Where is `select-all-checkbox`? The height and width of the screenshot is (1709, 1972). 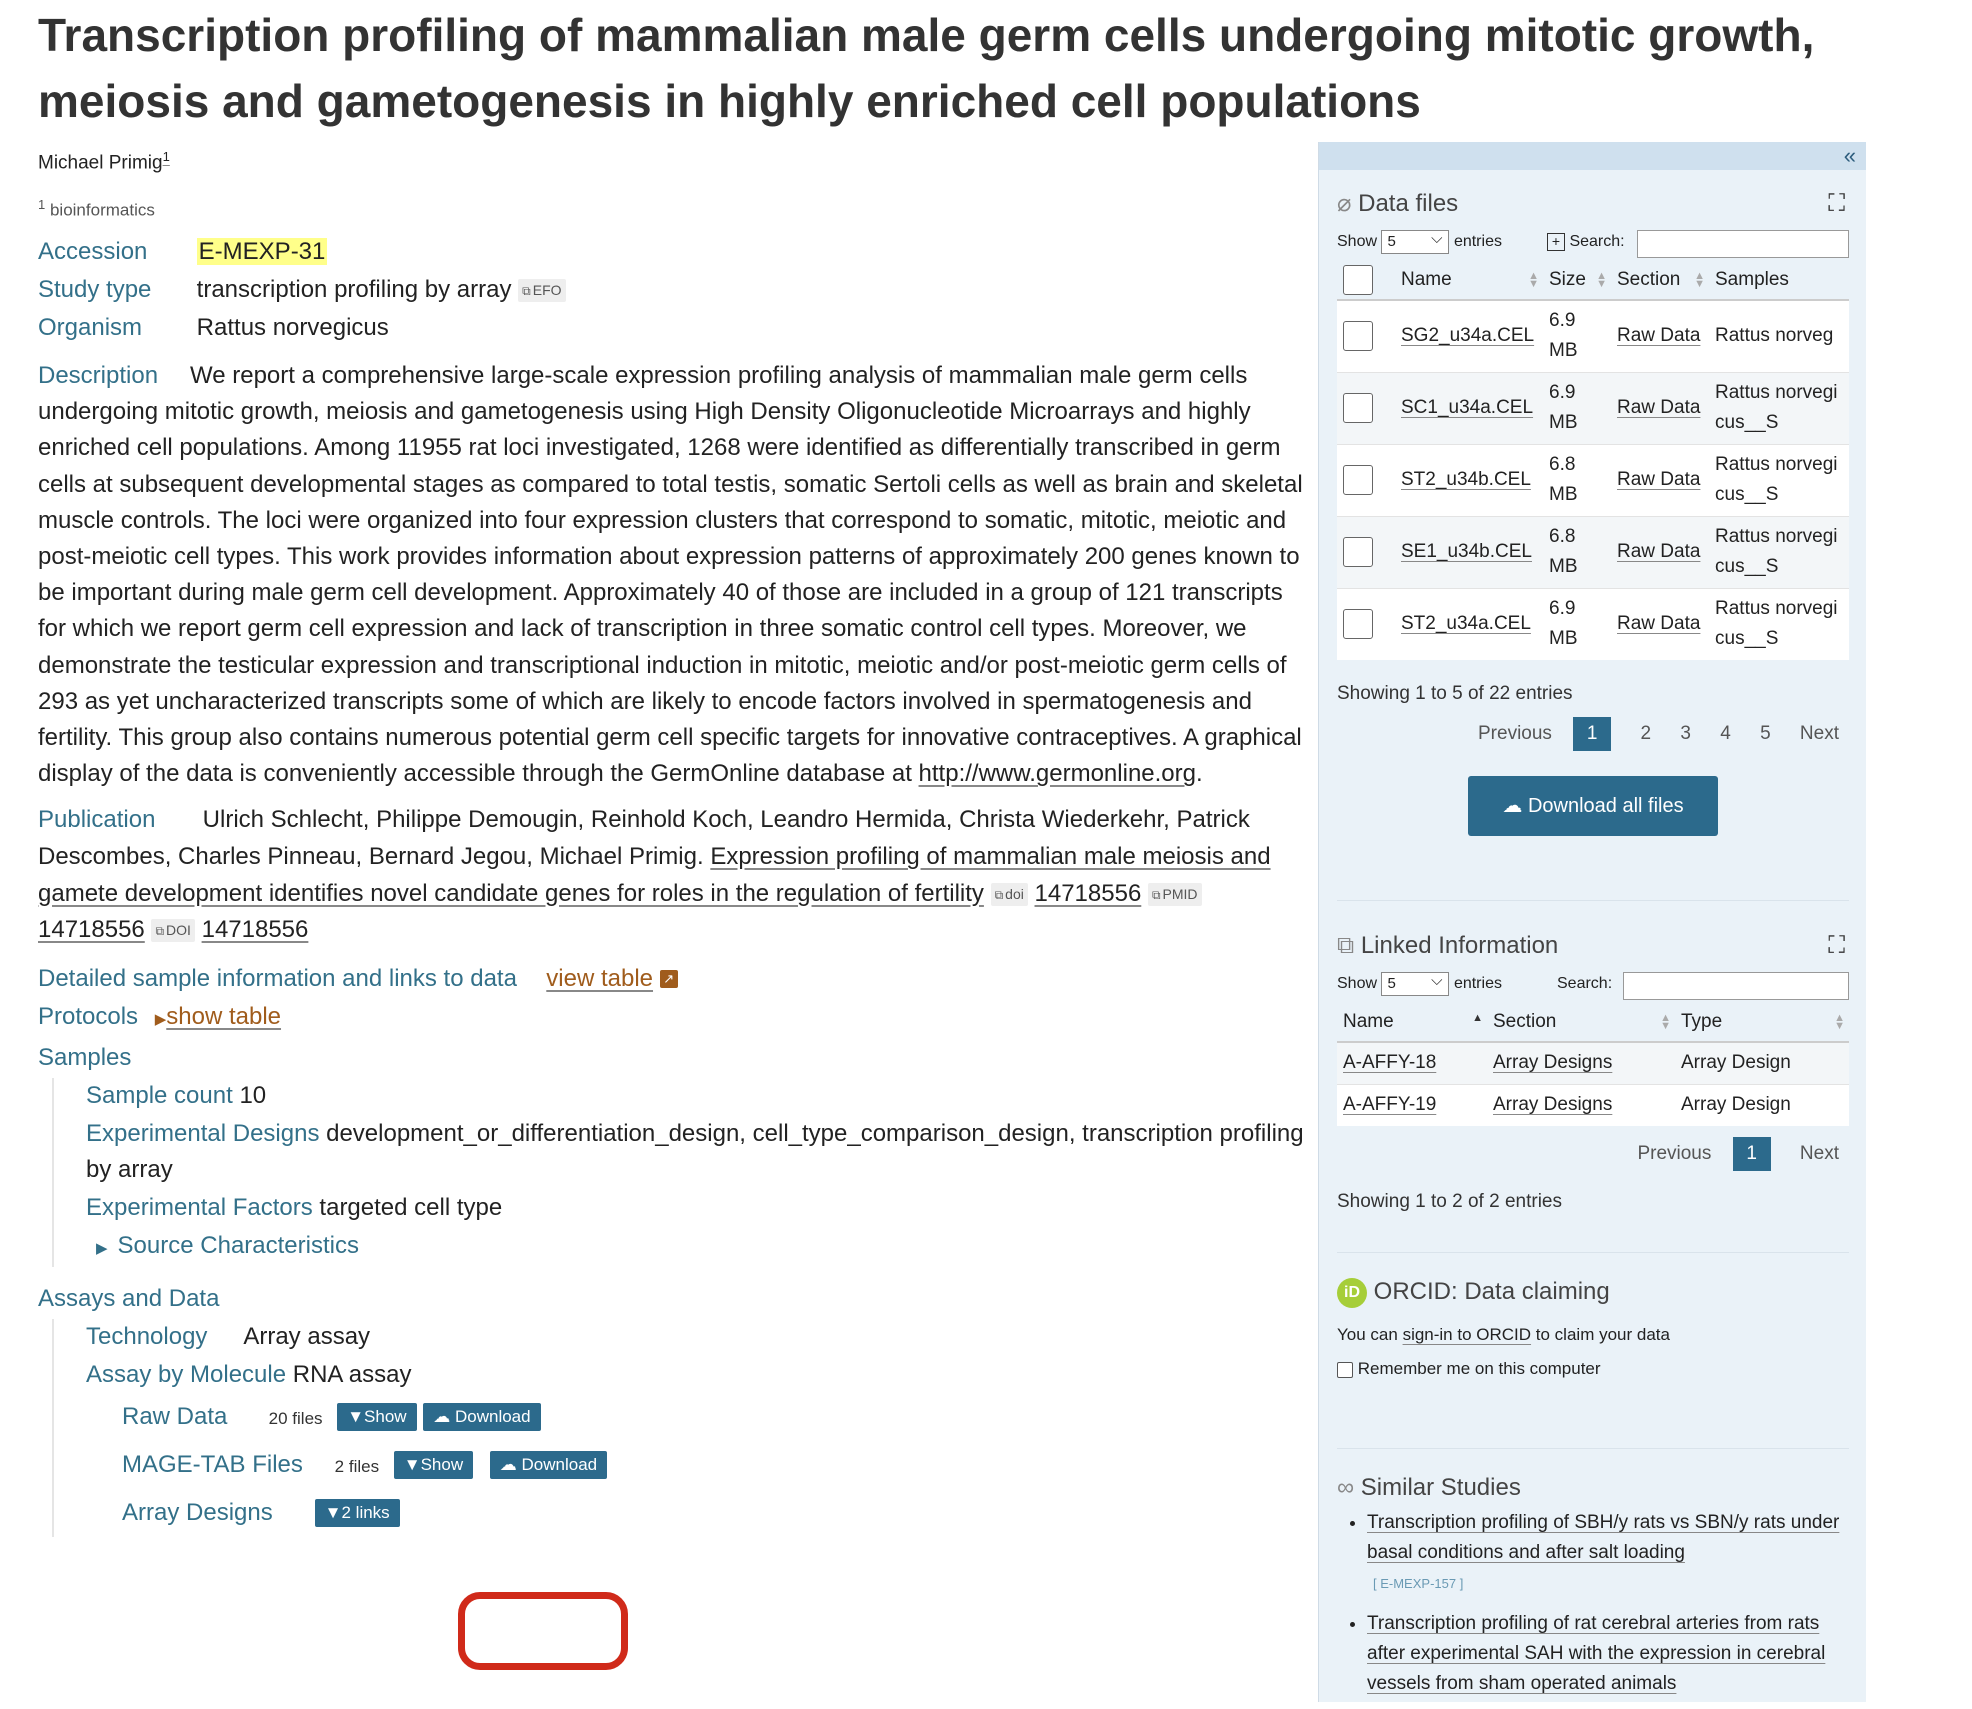
select-all-checkbox is located at coordinates (1358, 279).